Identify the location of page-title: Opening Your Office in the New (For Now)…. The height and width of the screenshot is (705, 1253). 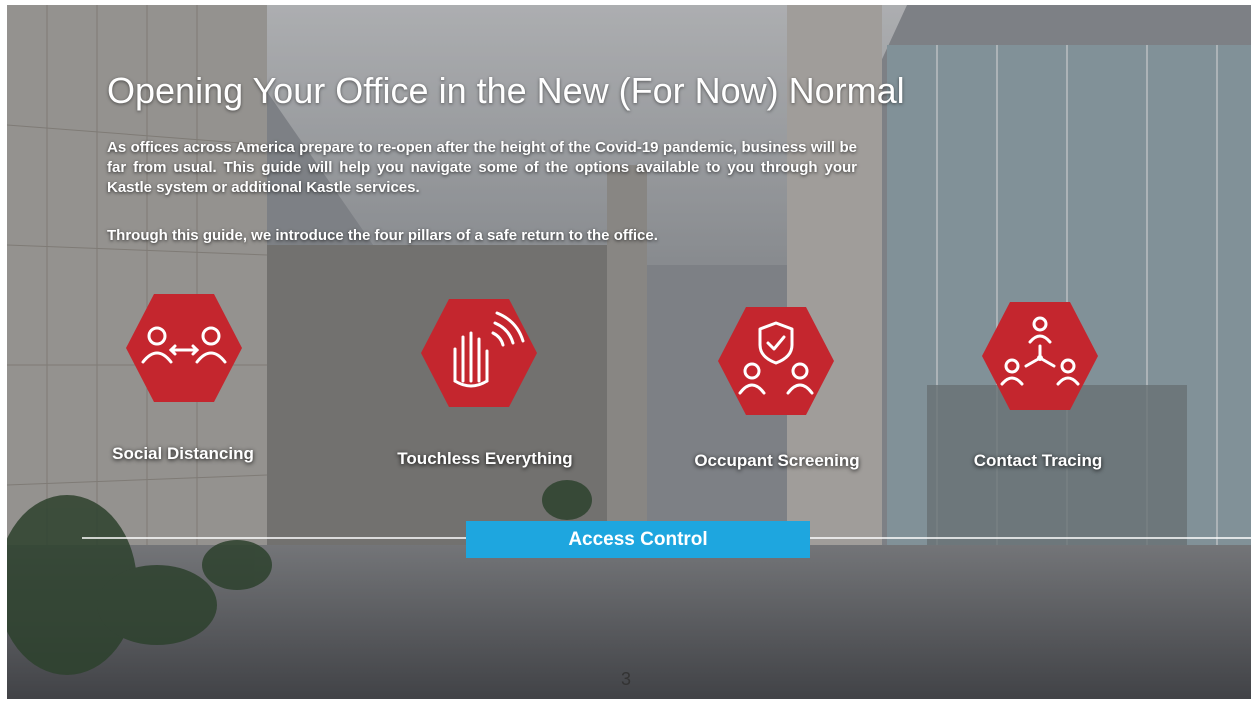
(506, 90).